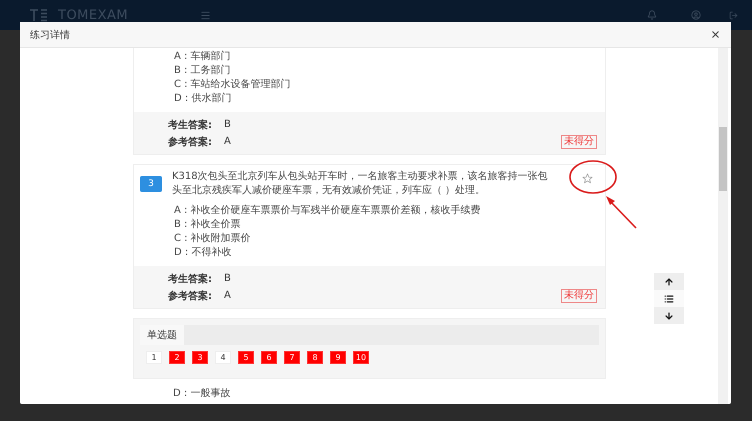 This screenshot has width=752, height=421. Describe the element at coordinates (389, 85) in the screenshot. I see `answer-option: C : 车站给水设备管理部门` at that location.